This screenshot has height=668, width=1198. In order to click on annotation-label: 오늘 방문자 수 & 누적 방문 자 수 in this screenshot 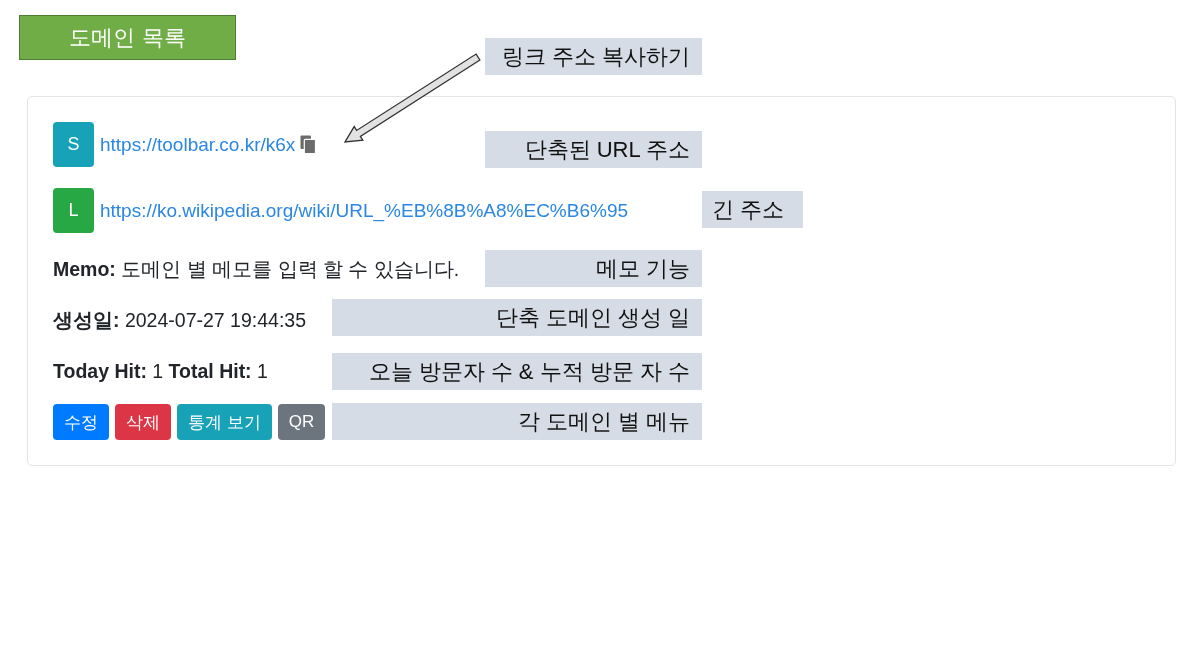, I will do `click(517, 371)`.